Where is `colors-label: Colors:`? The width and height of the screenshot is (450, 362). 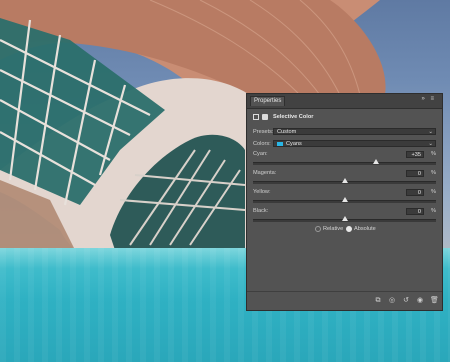 colors-label: Colors: is located at coordinates (262, 144).